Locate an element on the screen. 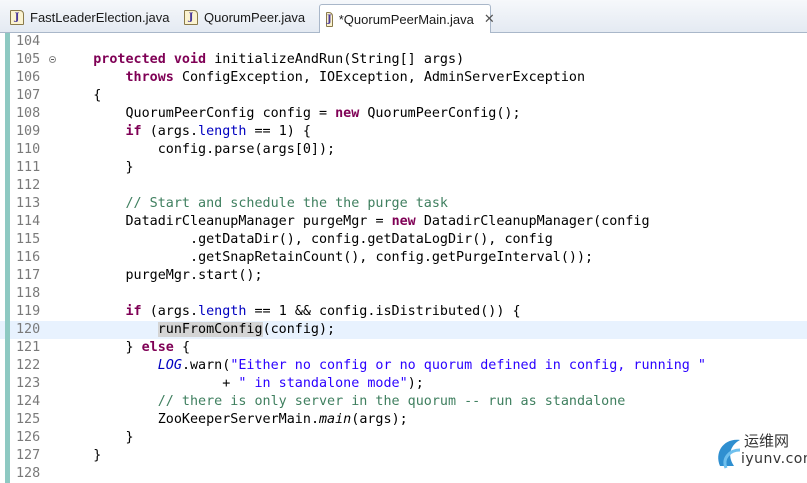 This screenshot has width=807, height=483. line-number: 112 is located at coordinates (28, 185).